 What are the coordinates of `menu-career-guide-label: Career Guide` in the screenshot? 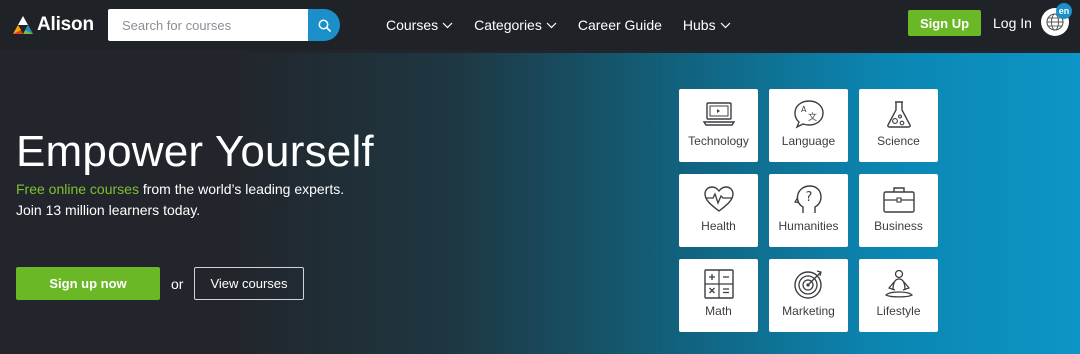 It's located at (619, 25).